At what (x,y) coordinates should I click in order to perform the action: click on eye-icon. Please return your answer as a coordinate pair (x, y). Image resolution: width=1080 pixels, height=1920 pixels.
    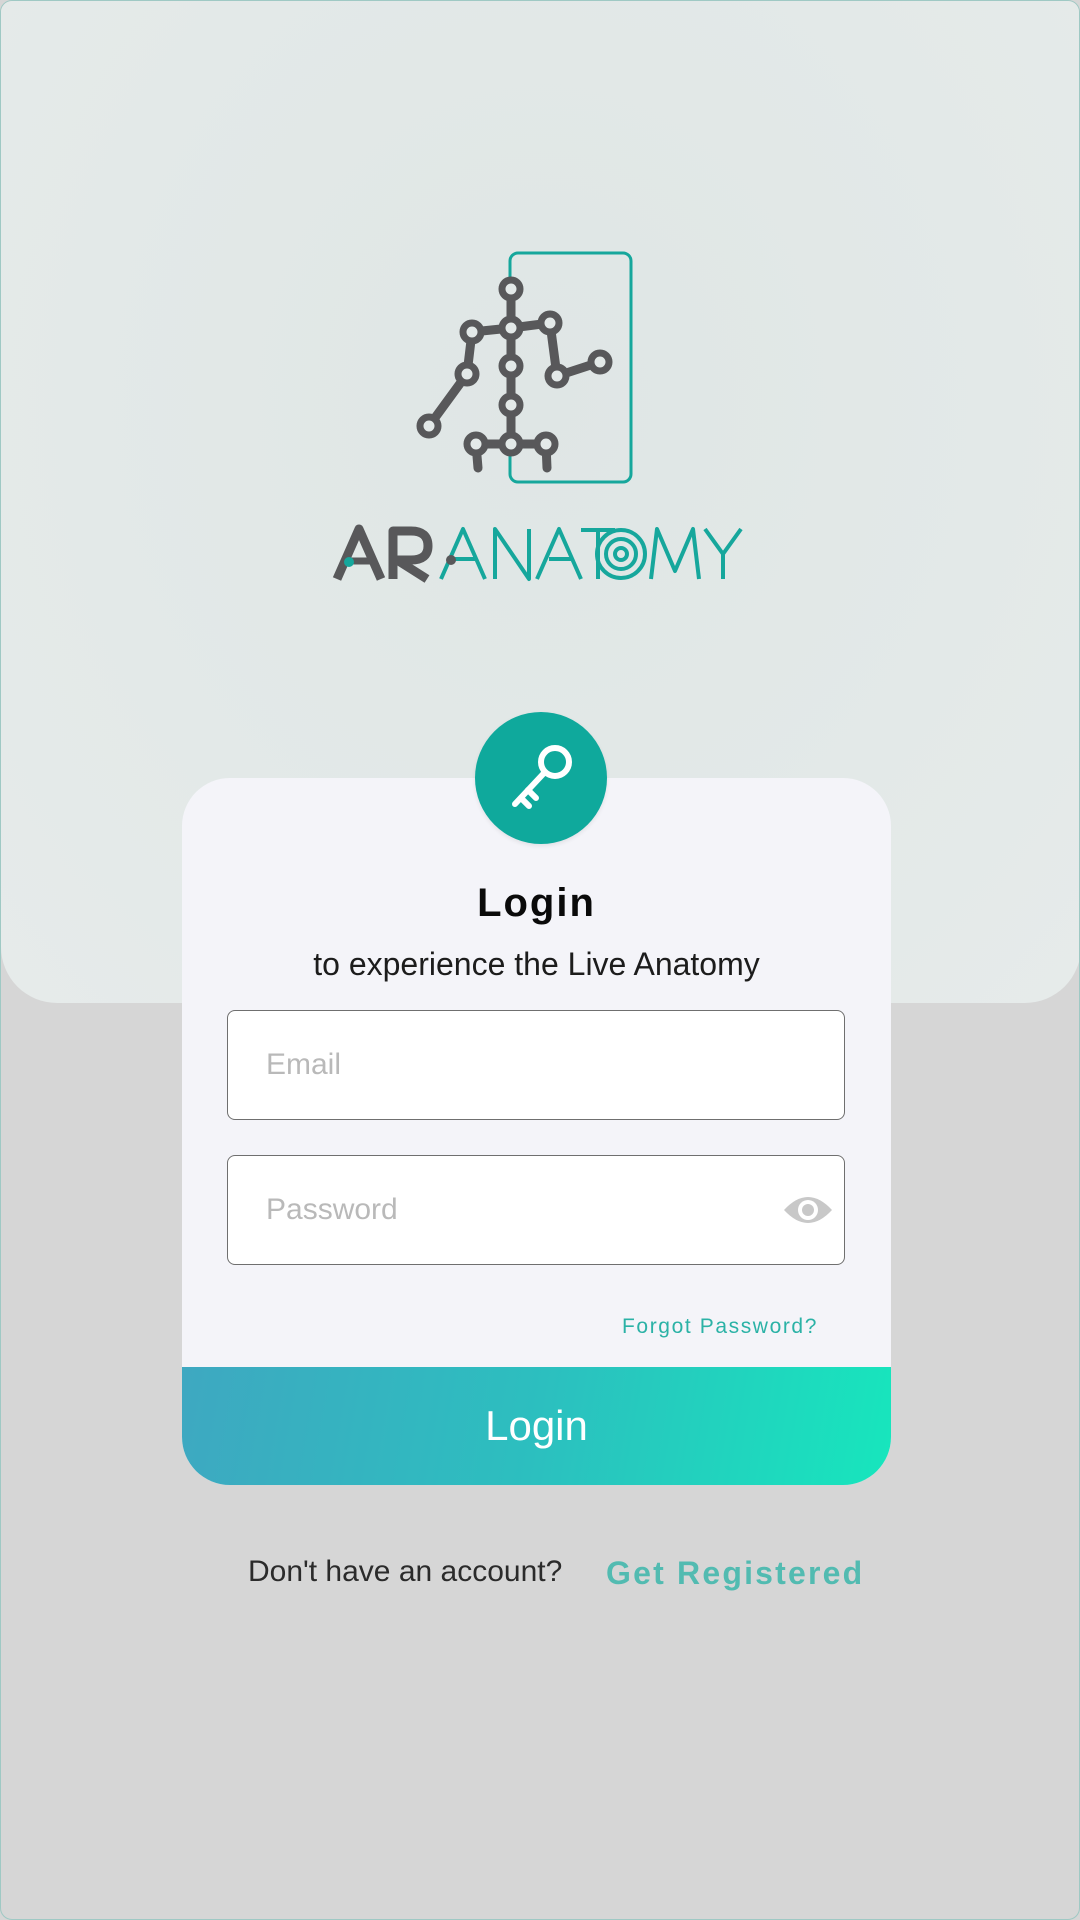
    Looking at the image, I should click on (808, 1210).